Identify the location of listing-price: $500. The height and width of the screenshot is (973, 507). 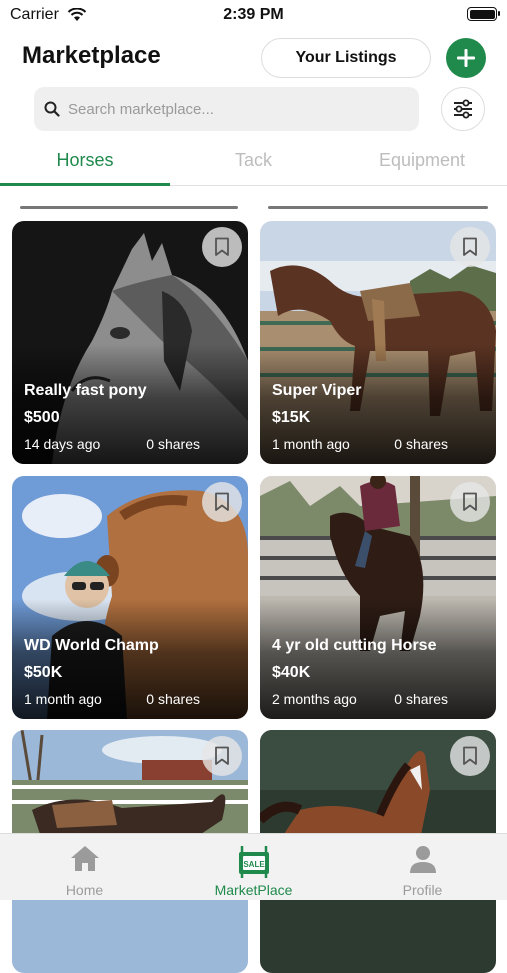
(42, 417).